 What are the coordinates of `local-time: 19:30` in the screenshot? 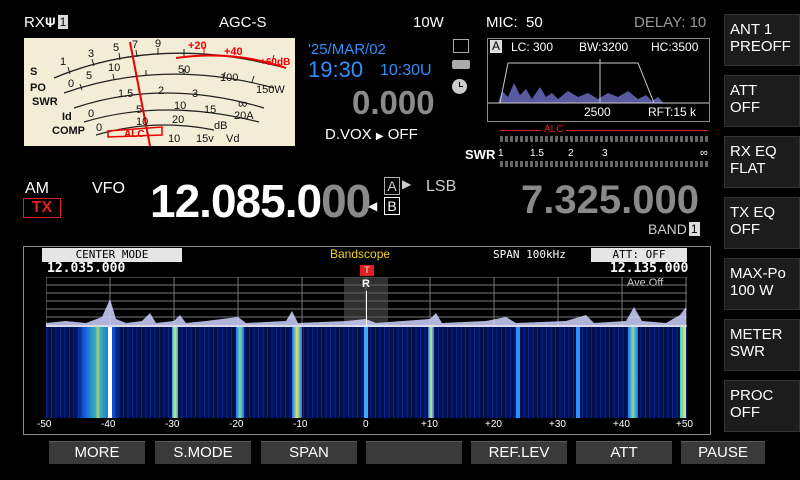 It's located at (336, 69).